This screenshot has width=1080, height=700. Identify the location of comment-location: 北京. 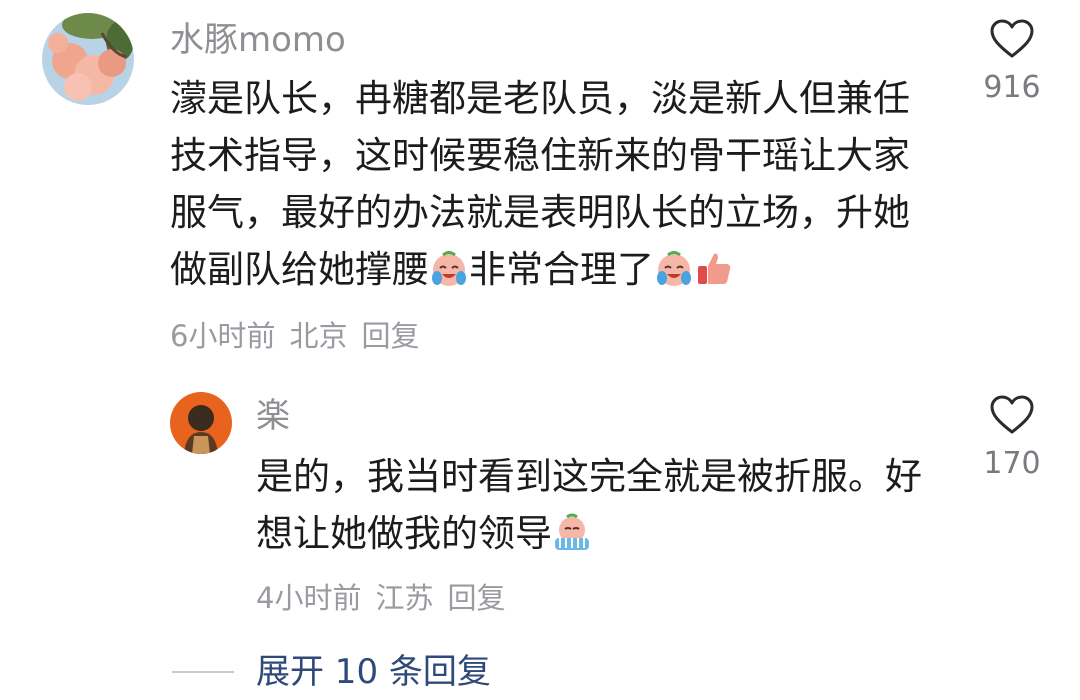
(318, 336).